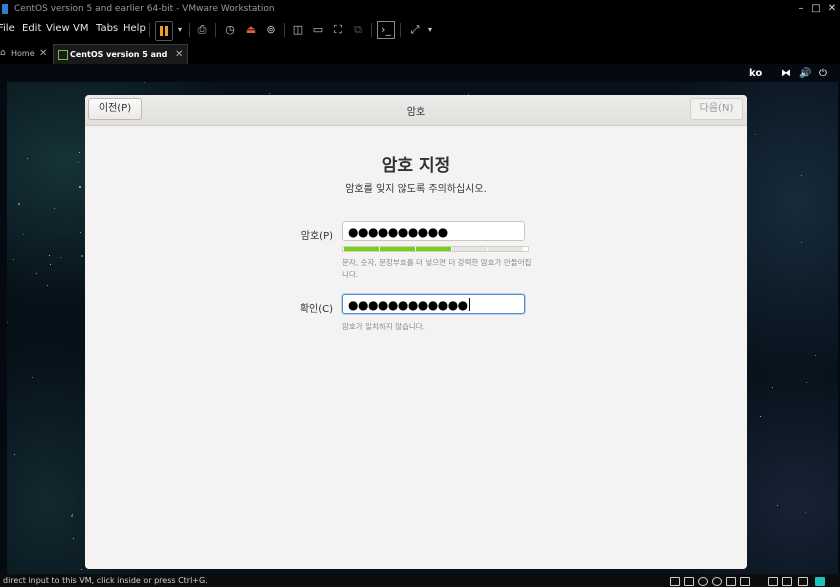 The width and height of the screenshot is (840, 587). What do you see at coordinates (408, 305) in the screenshot?
I see `confirm-value: ●●●●●●●●●●●●` at bounding box center [408, 305].